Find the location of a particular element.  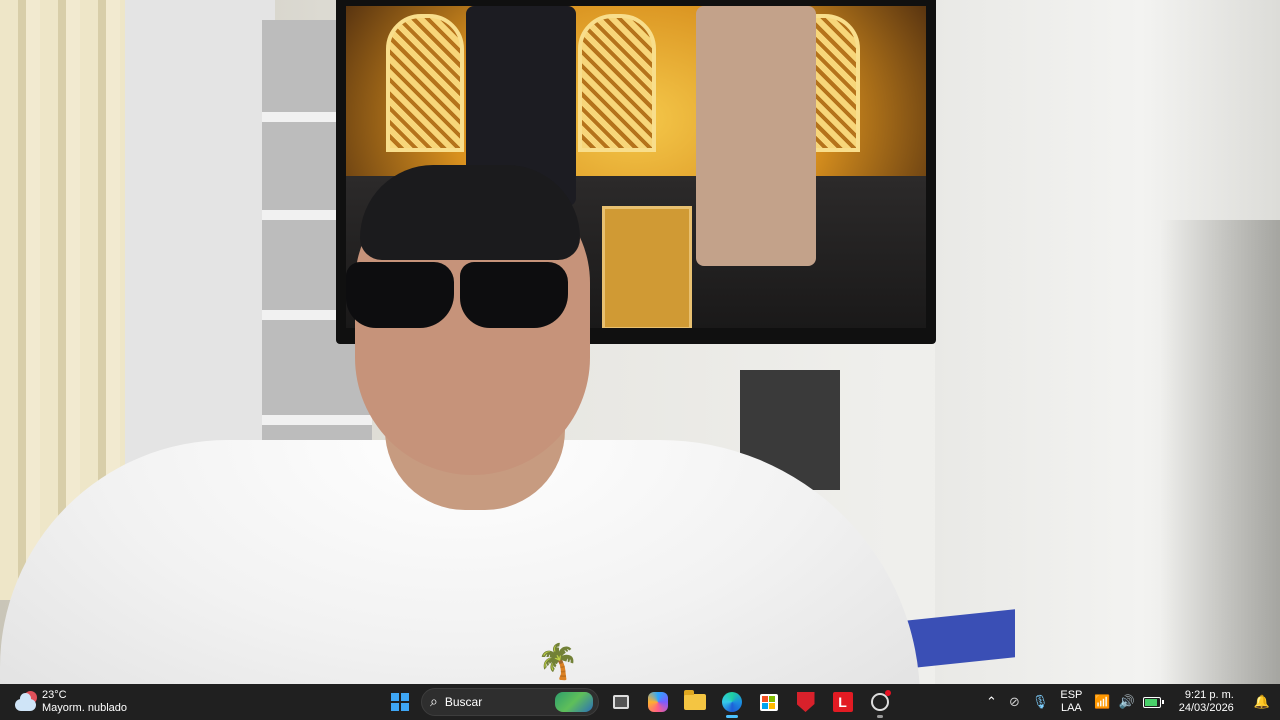

bell-icon: 🔔 is located at coordinates (1261, 702).